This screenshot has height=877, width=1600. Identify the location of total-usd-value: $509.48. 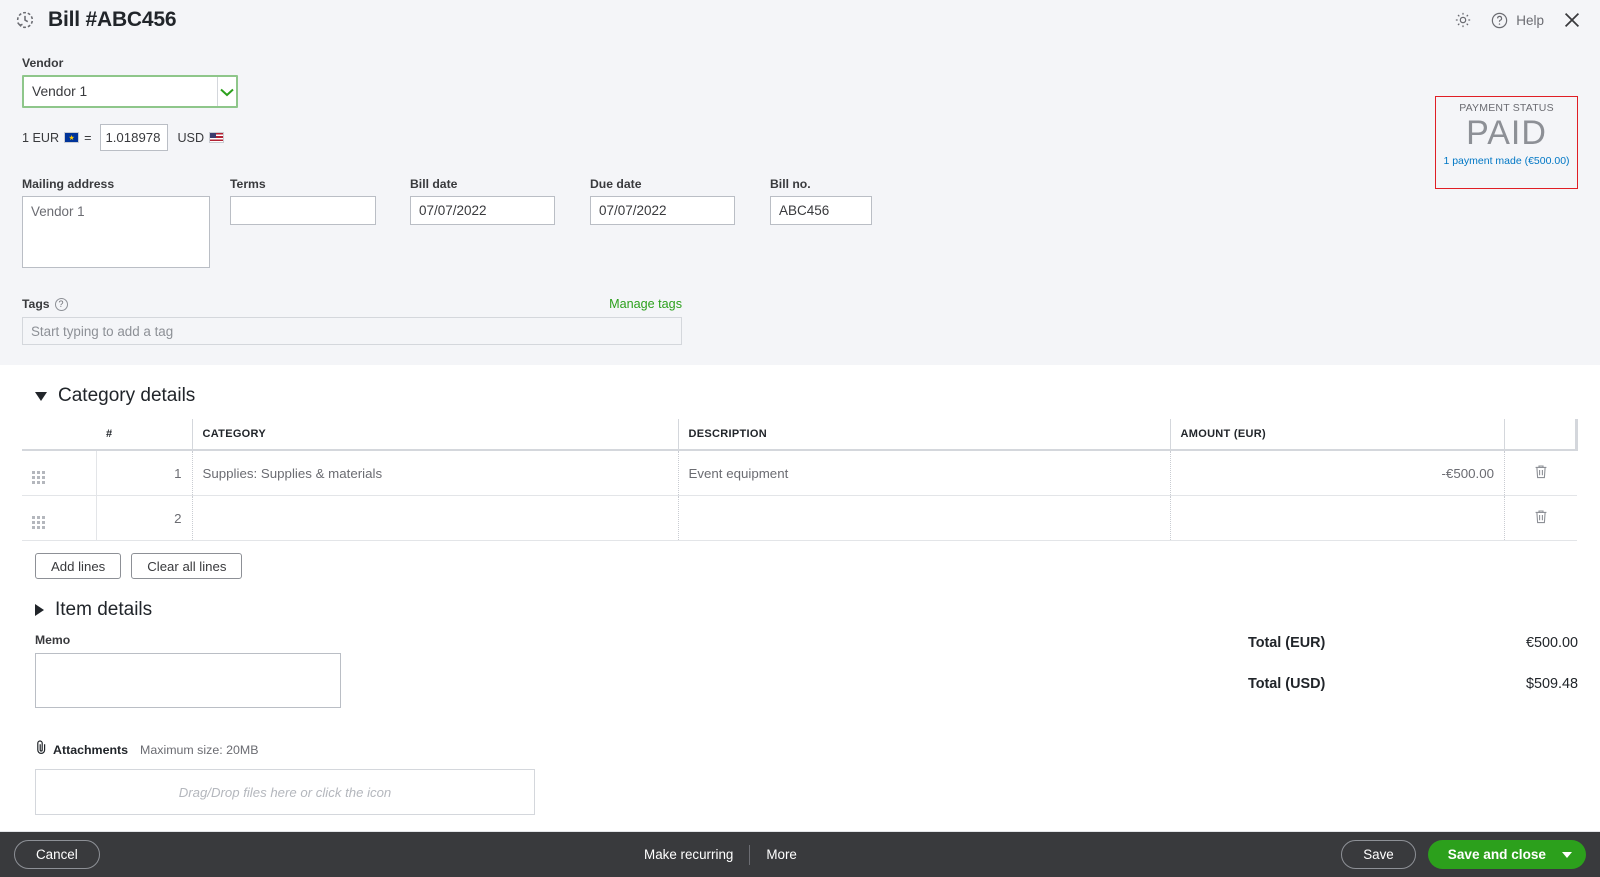
(1551, 684).